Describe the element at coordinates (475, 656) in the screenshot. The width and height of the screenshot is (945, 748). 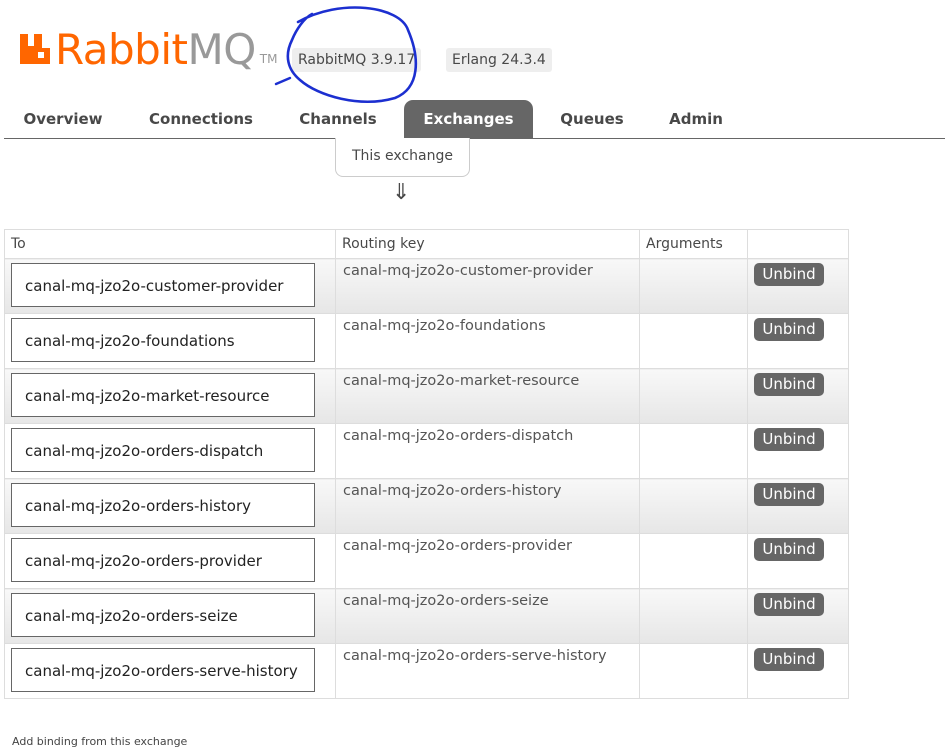
I see `routing-key: canal-mq-jzo2o-orders-serve-history` at that location.